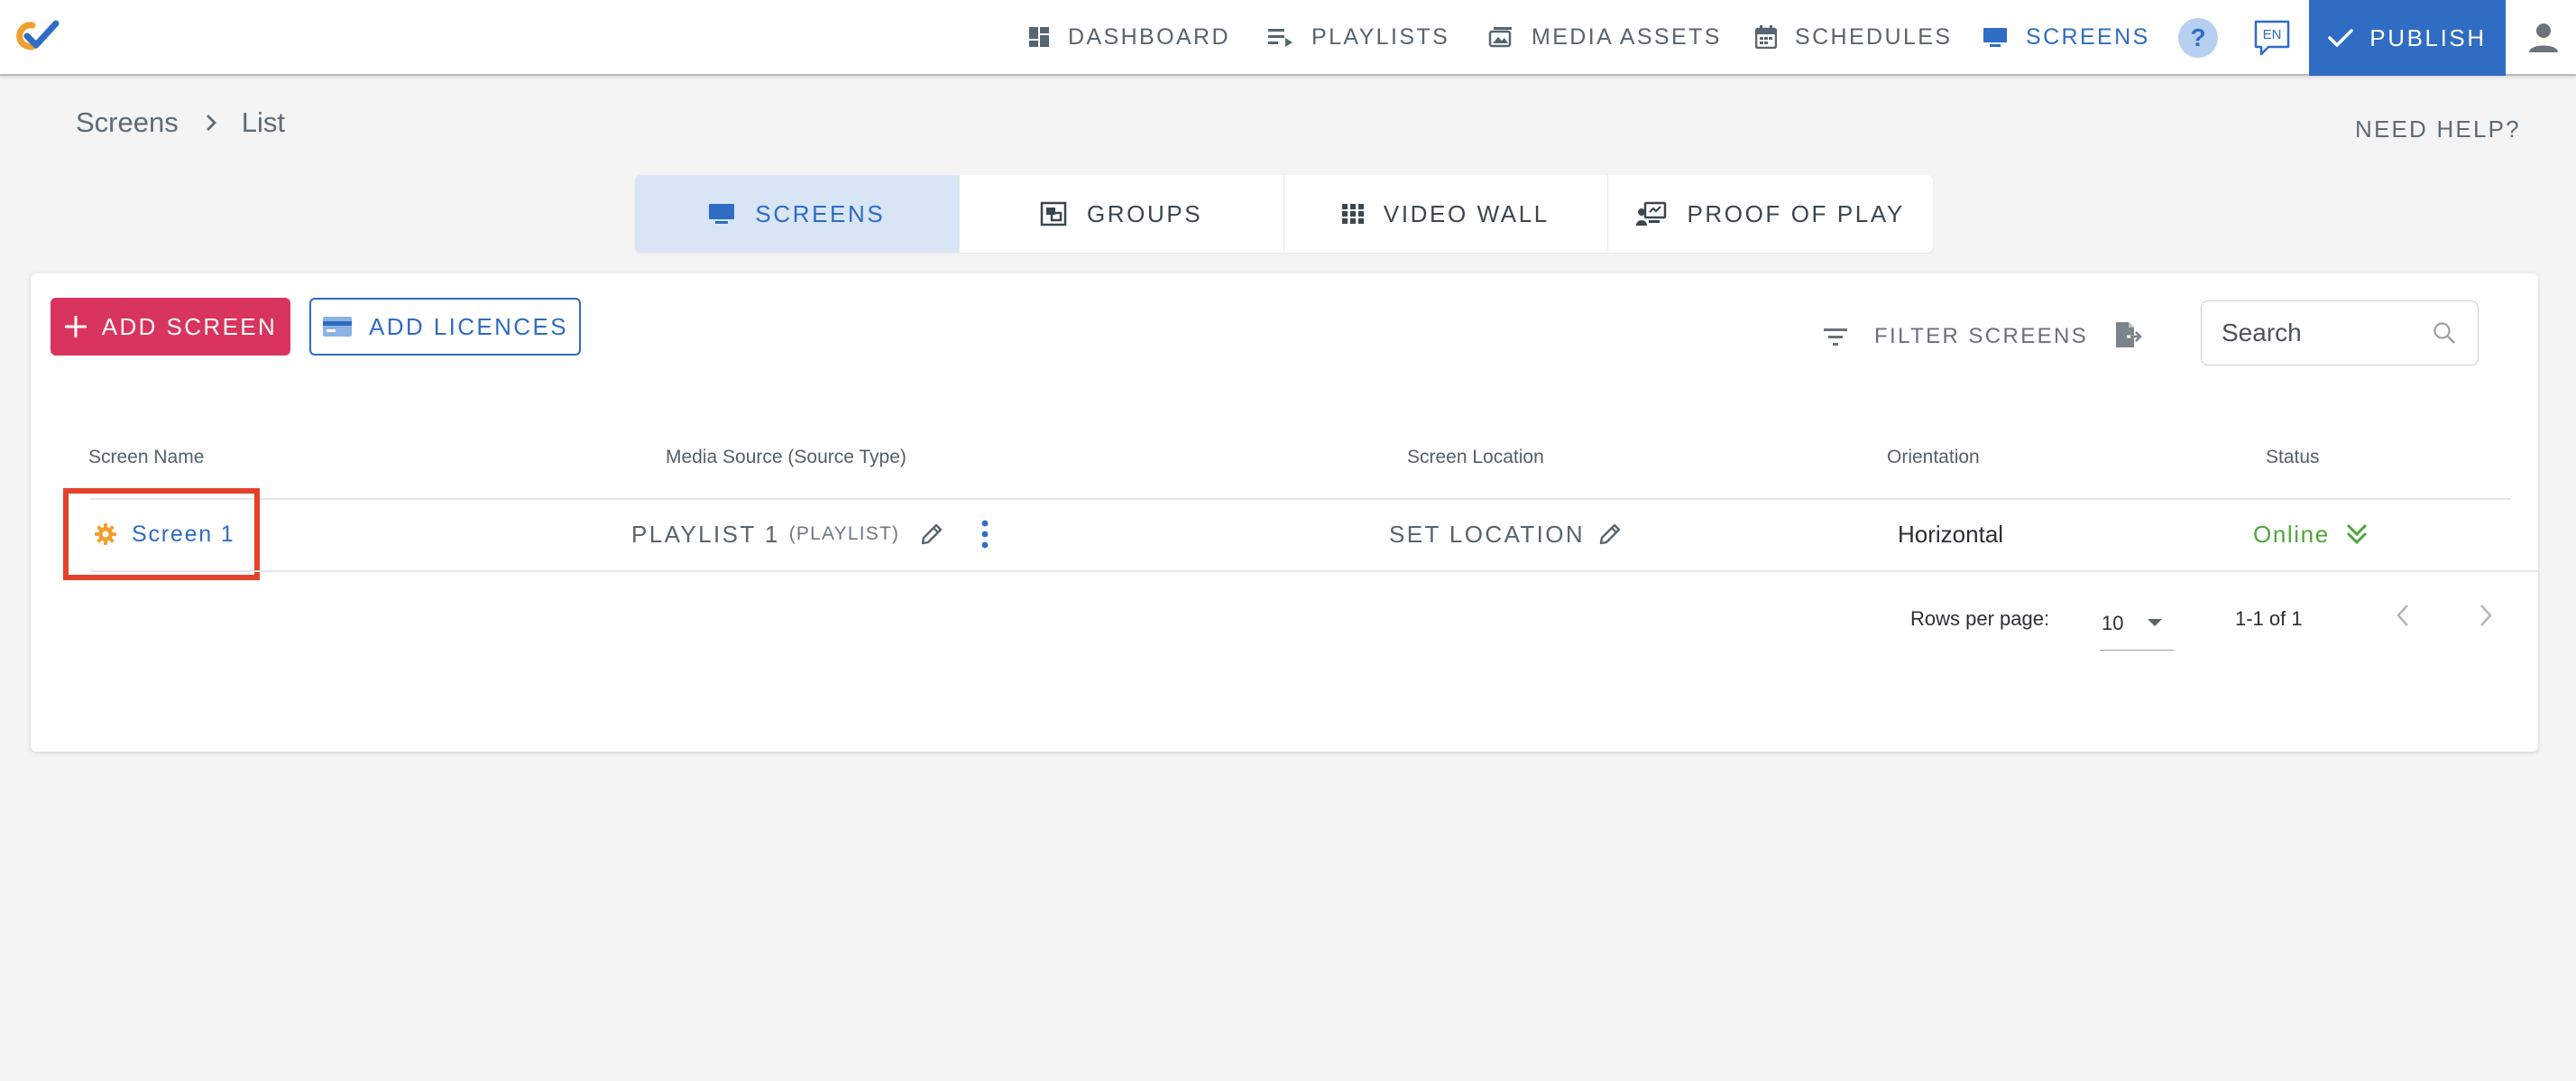  Describe the element at coordinates (1836, 337) in the screenshot. I see `filter-icon` at that location.